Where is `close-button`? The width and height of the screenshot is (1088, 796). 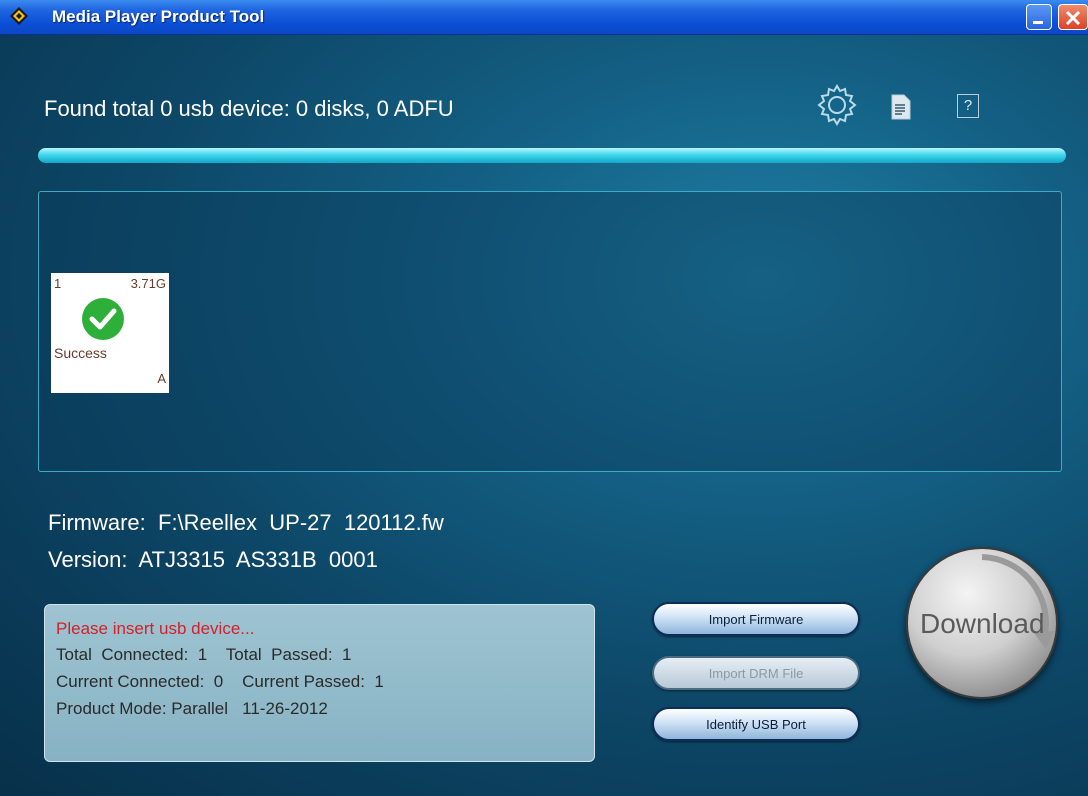 close-button is located at coordinates (1073, 17).